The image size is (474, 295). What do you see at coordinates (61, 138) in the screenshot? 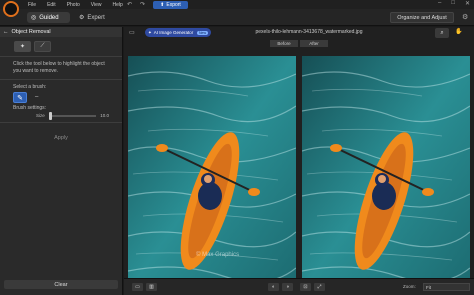
I see `apply-button: Apply` at bounding box center [61, 138].